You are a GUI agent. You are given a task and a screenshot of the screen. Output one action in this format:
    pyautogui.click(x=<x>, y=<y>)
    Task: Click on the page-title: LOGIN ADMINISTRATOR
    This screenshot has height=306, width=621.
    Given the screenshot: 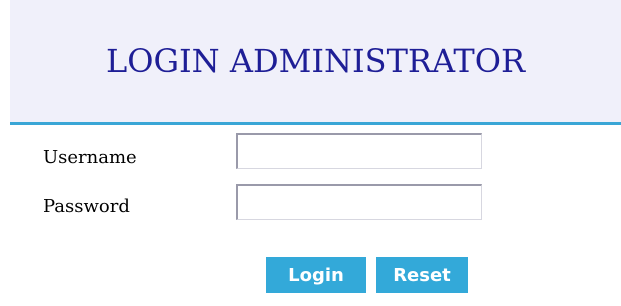 What is the action you would take?
    pyautogui.click(x=315, y=61)
    